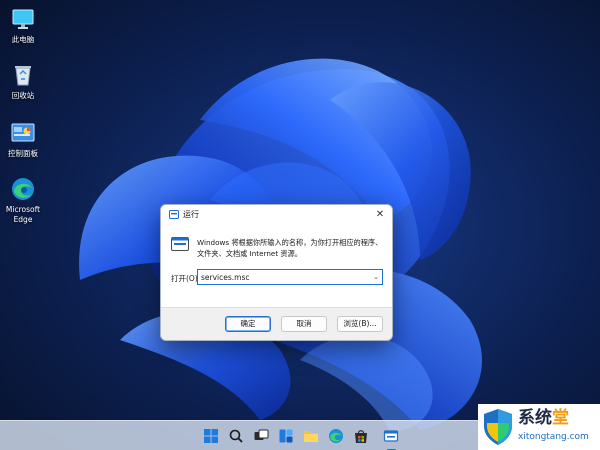  I want to click on run-taskbar-button, so click(391, 438).